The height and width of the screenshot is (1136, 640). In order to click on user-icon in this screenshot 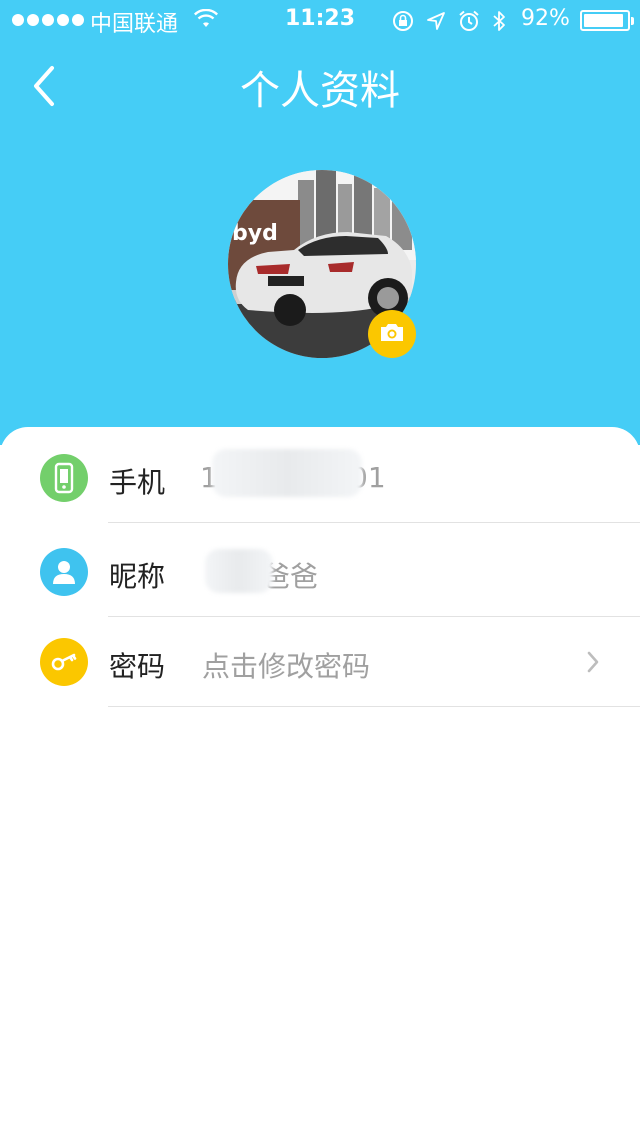, I will do `click(64, 572)`.